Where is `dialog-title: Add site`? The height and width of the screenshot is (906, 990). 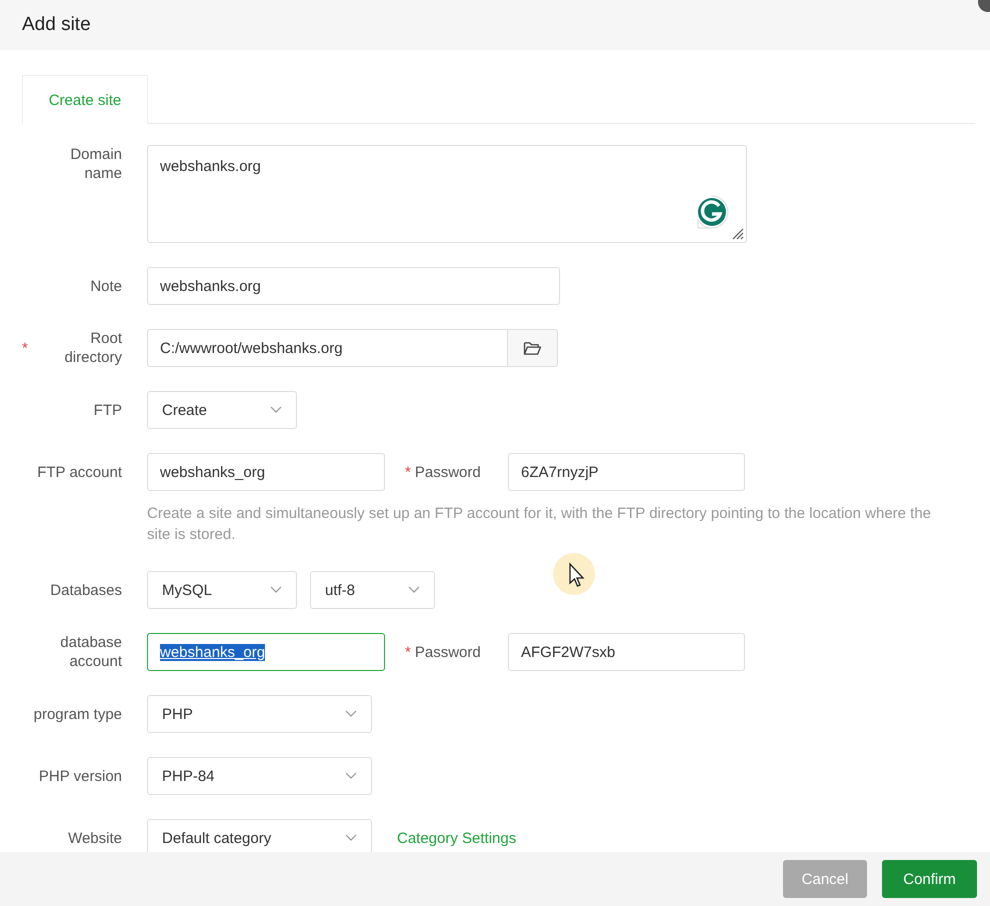
dialog-title: Add site is located at coordinates (56, 25).